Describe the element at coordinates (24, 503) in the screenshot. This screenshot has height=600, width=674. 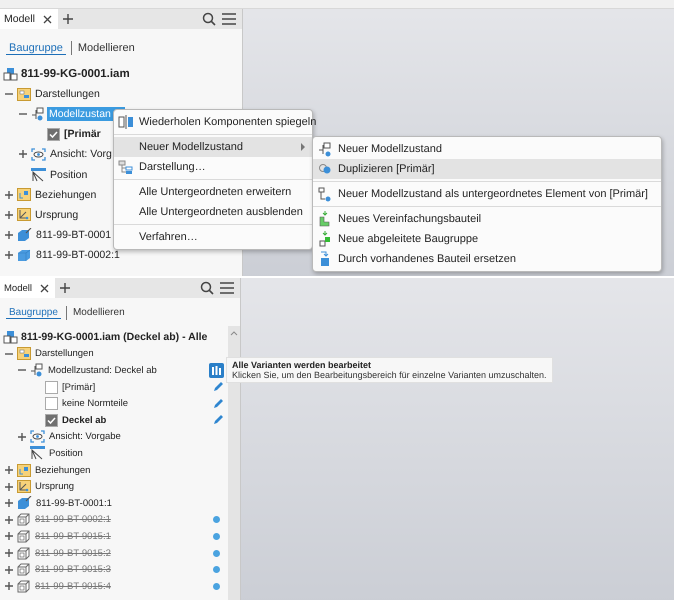
I see `pinned-part-icon` at that location.